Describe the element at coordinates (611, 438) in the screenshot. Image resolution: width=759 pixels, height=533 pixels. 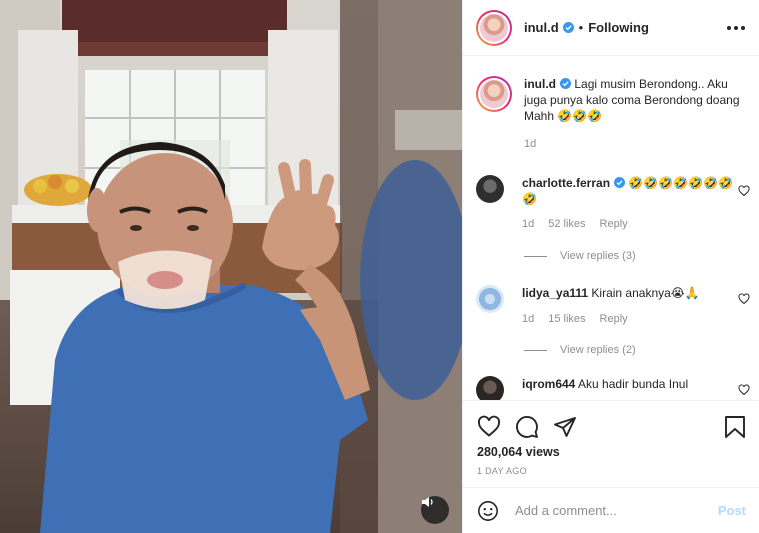
I see `post-actions: 280,064 views 1 DAY AGO` at that location.